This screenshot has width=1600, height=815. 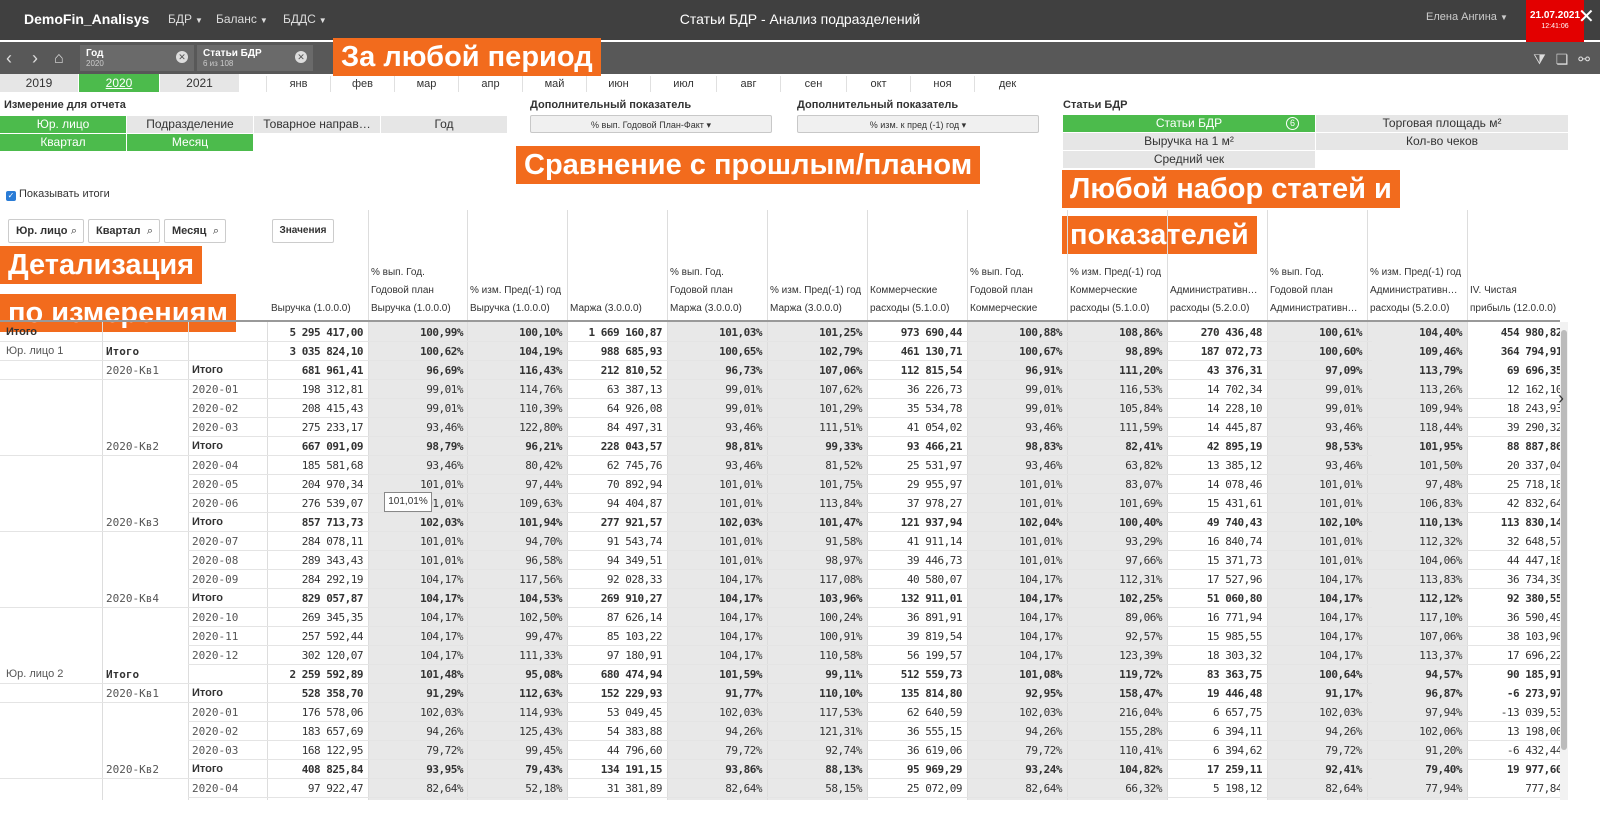 I want to click on table-cell: 100,61%, so click(x=1316, y=332).